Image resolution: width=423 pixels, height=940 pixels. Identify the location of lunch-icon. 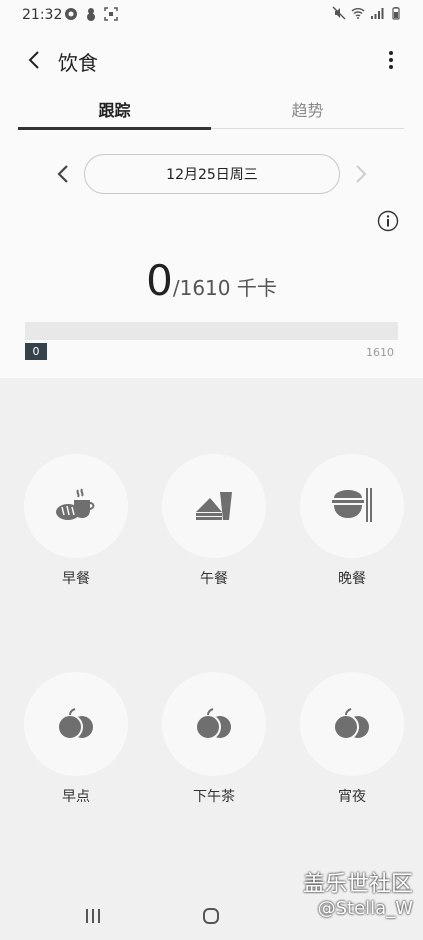
(214, 506).